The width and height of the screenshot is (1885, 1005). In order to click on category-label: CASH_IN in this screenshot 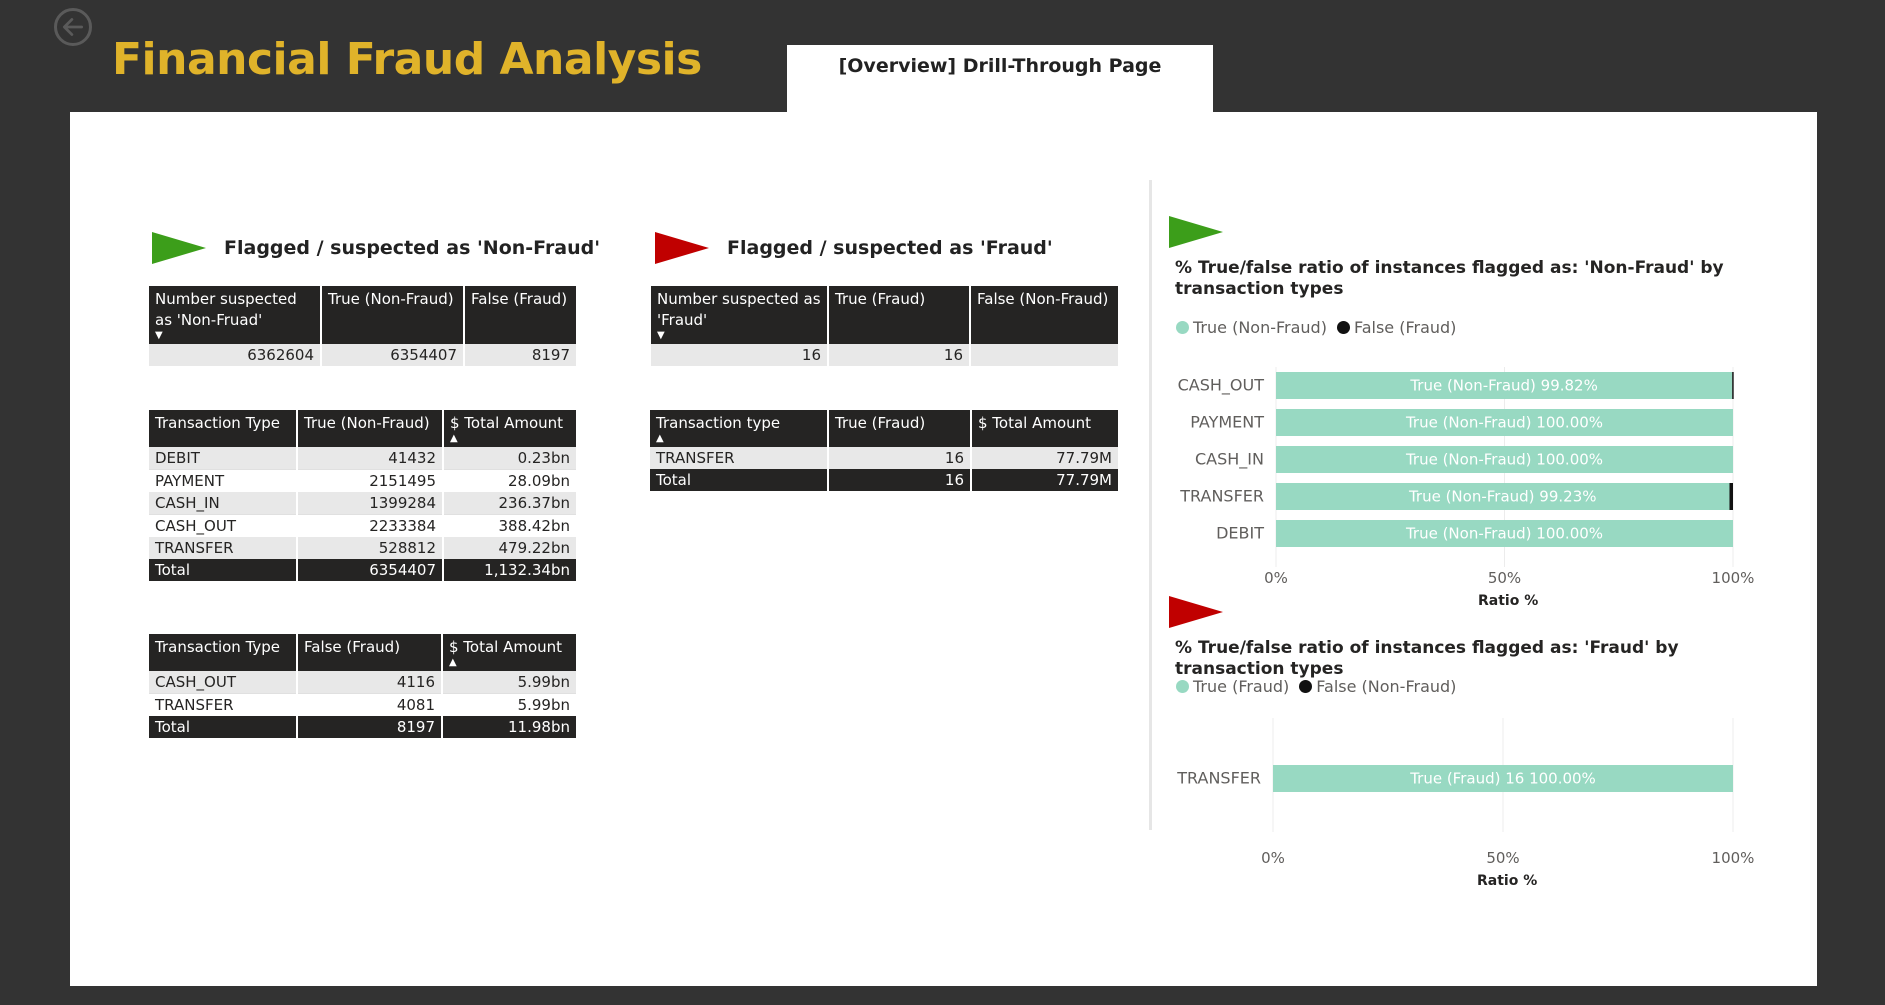, I will do `click(1229, 460)`.